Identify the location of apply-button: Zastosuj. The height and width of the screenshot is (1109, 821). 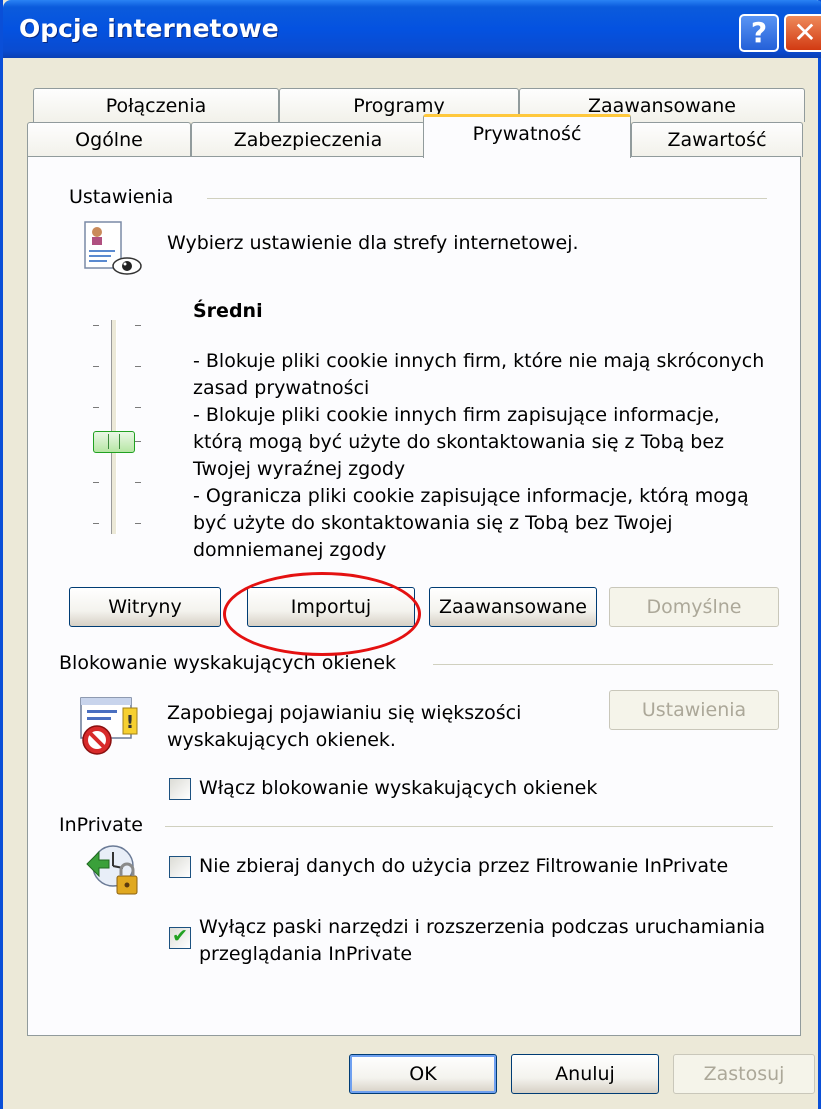
(744, 1074).